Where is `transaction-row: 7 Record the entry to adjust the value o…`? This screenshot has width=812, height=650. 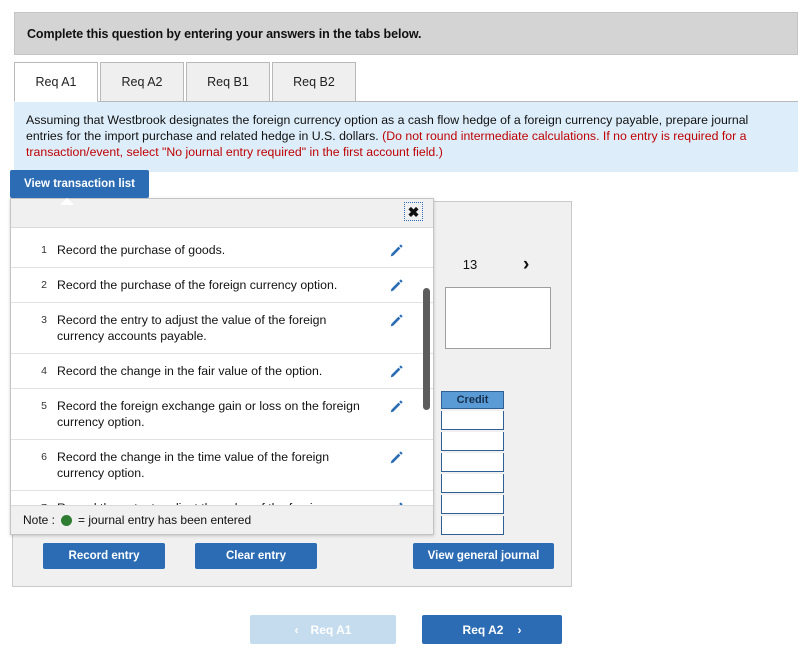 transaction-row: 7 Record the entry to adjust the value o… is located at coordinates (222, 498).